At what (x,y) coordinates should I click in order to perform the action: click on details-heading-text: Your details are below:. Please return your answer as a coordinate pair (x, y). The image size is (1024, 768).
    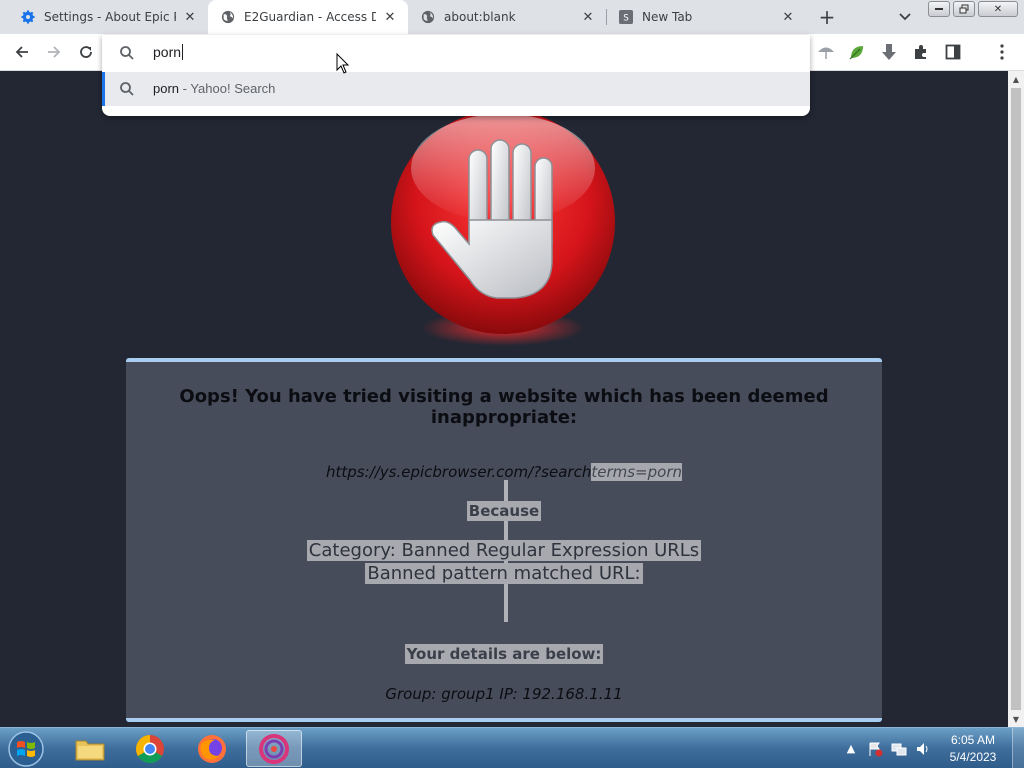
    Looking at the image, I should click on (504, 654).